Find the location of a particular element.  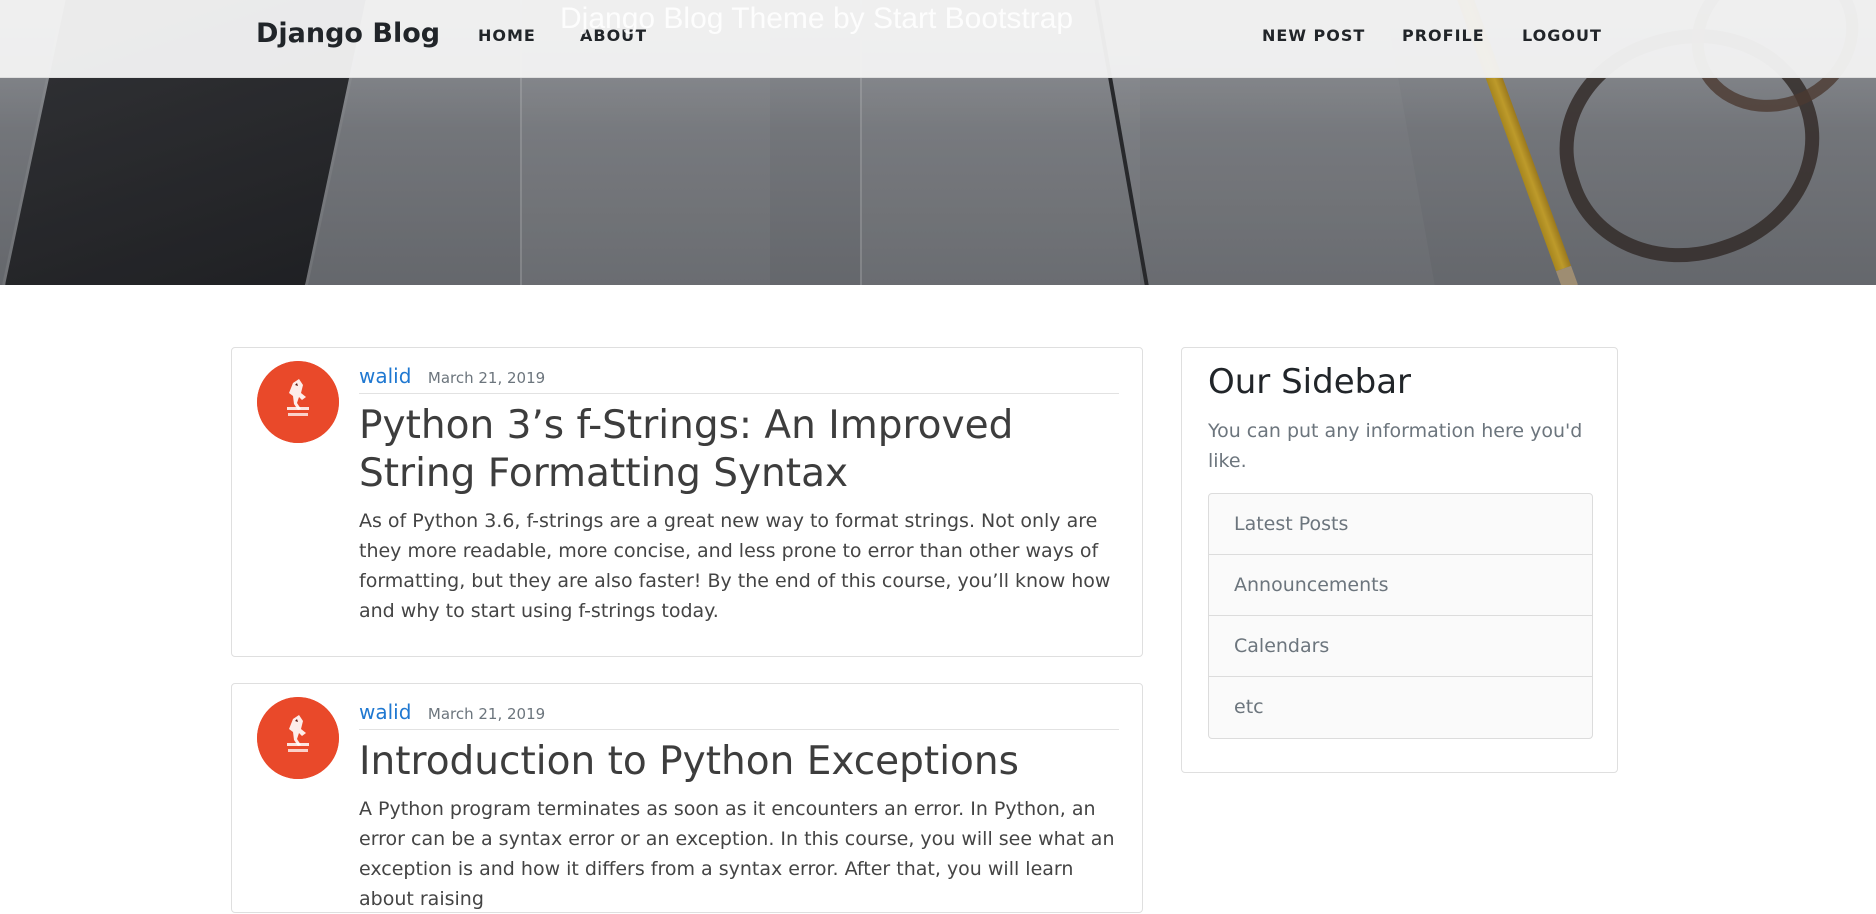

nav-new-post-link: NEW POST is located at coordinates (1313, 35).